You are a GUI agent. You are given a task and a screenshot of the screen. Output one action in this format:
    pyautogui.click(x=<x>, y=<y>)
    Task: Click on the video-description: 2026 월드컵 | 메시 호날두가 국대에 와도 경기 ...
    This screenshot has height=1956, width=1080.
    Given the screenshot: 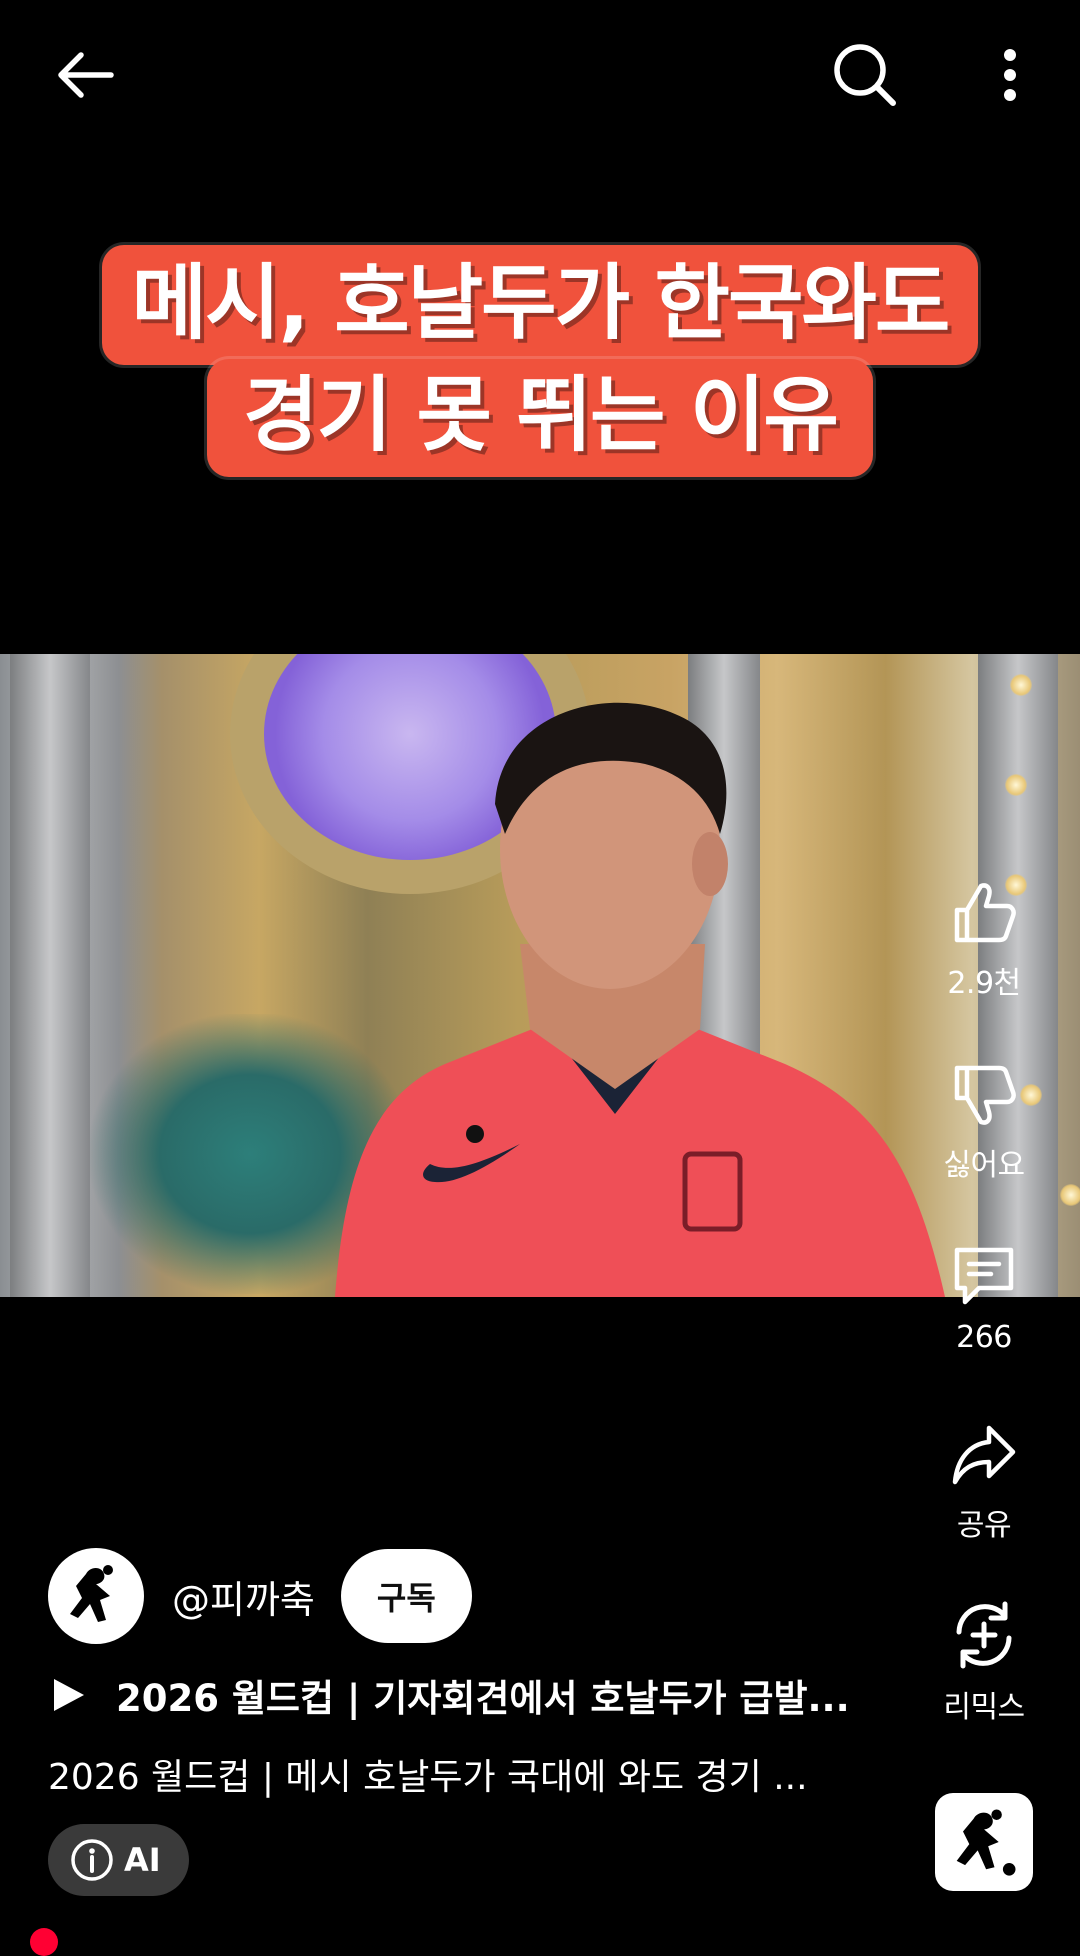 What is the action you would take?
    pyautogui.click(x=458, y=1774)
    